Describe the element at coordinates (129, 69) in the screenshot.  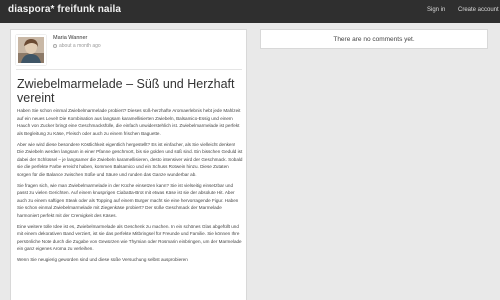
I see `post-header-divider` at that location.